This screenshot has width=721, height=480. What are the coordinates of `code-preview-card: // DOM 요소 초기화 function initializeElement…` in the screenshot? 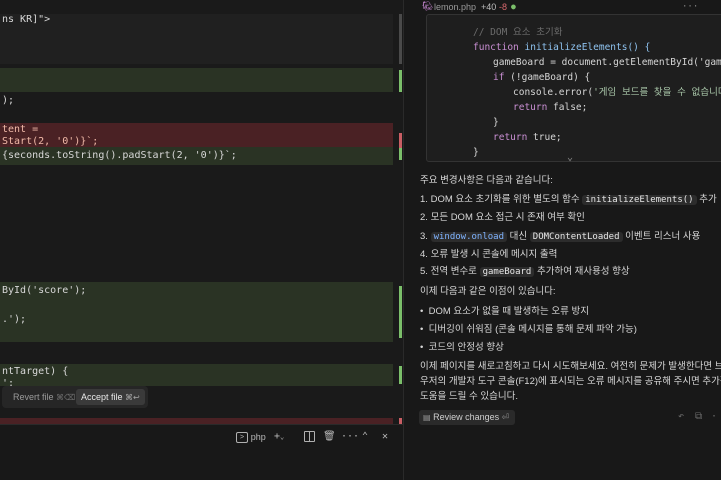 It's located at (573, 88).